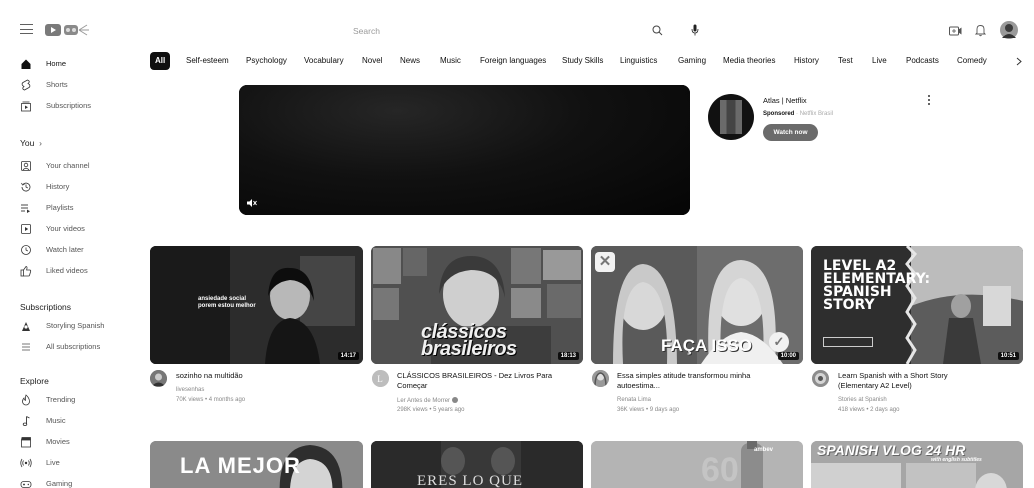  I want to click on youtube-logo, so click(73, 30).